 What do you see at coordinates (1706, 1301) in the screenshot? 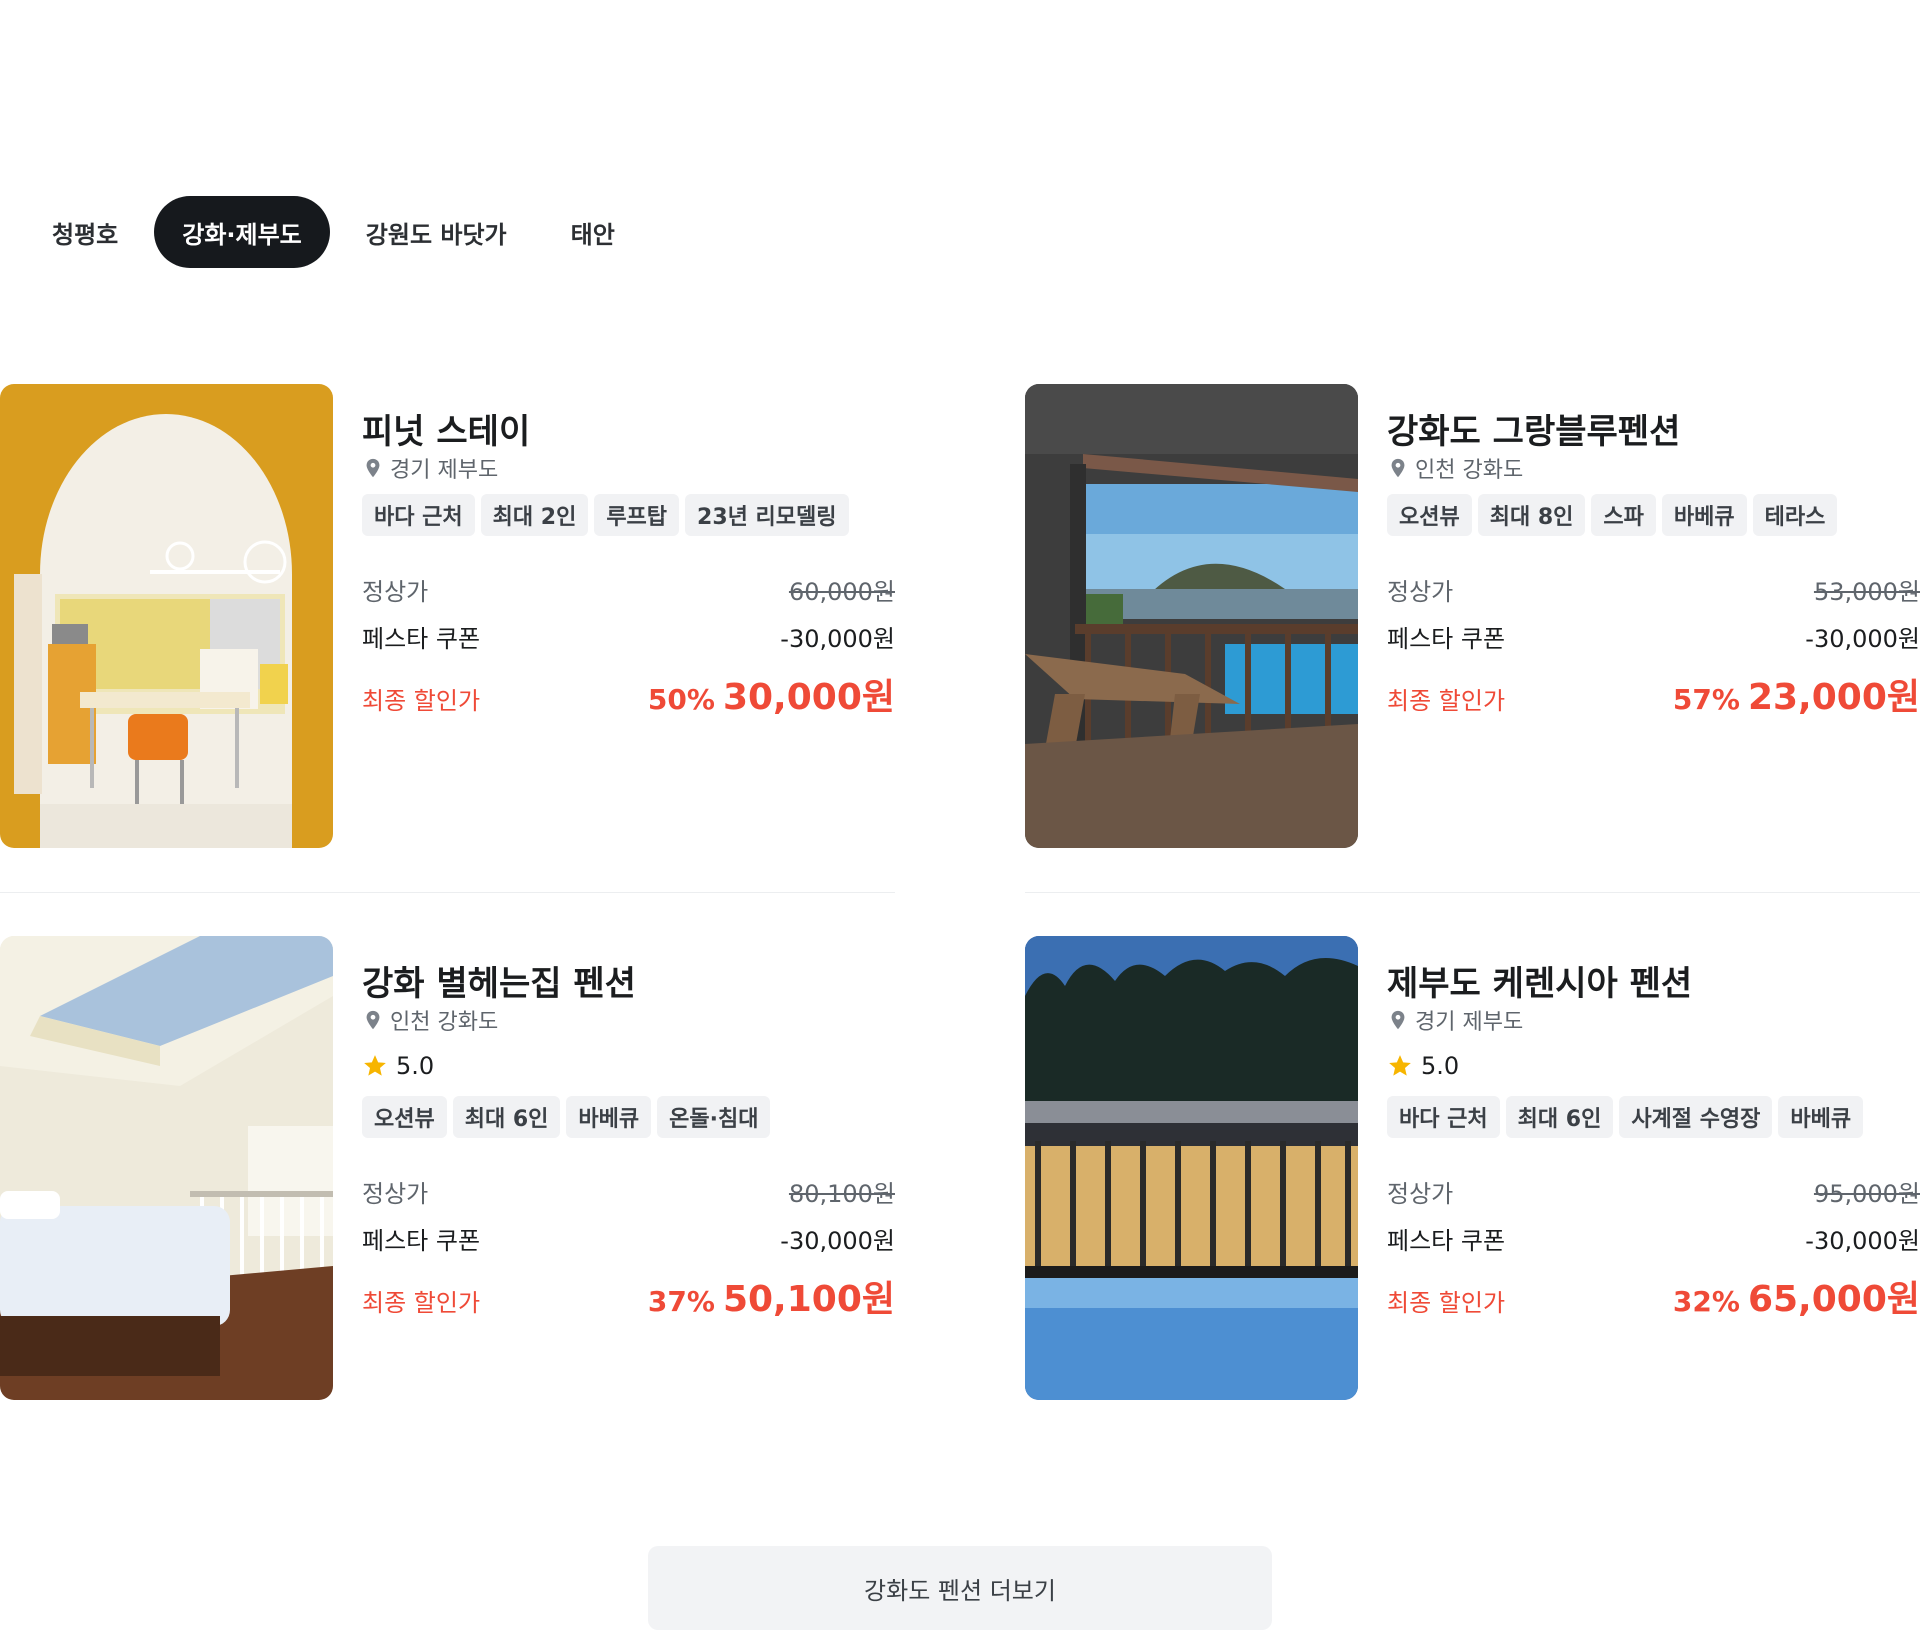
I see `discount-percent: 32%` at bounding box center [1706, 1301].